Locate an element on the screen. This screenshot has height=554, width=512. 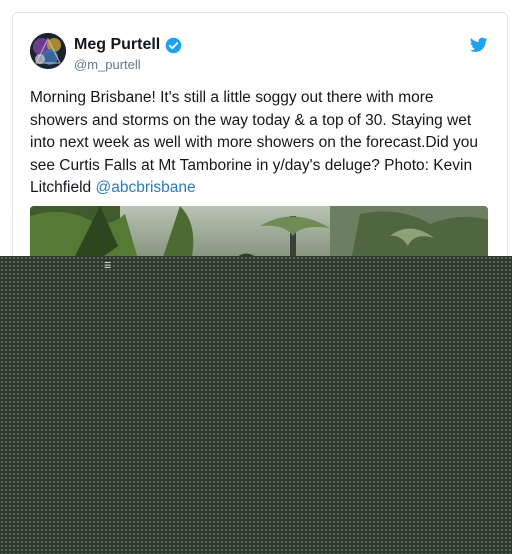
author-block: Meg Purtell @m_purtell is located at coordinates (128, 54).